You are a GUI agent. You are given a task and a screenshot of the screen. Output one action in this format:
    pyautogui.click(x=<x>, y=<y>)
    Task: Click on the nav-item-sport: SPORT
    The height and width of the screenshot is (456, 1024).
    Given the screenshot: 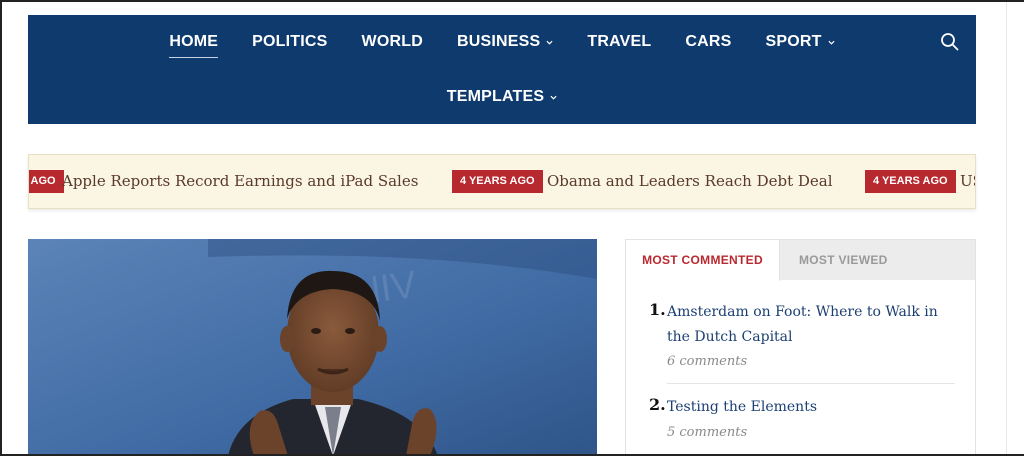 What is the action you would take?
    pyautogui.click(x=800, y=42)
    